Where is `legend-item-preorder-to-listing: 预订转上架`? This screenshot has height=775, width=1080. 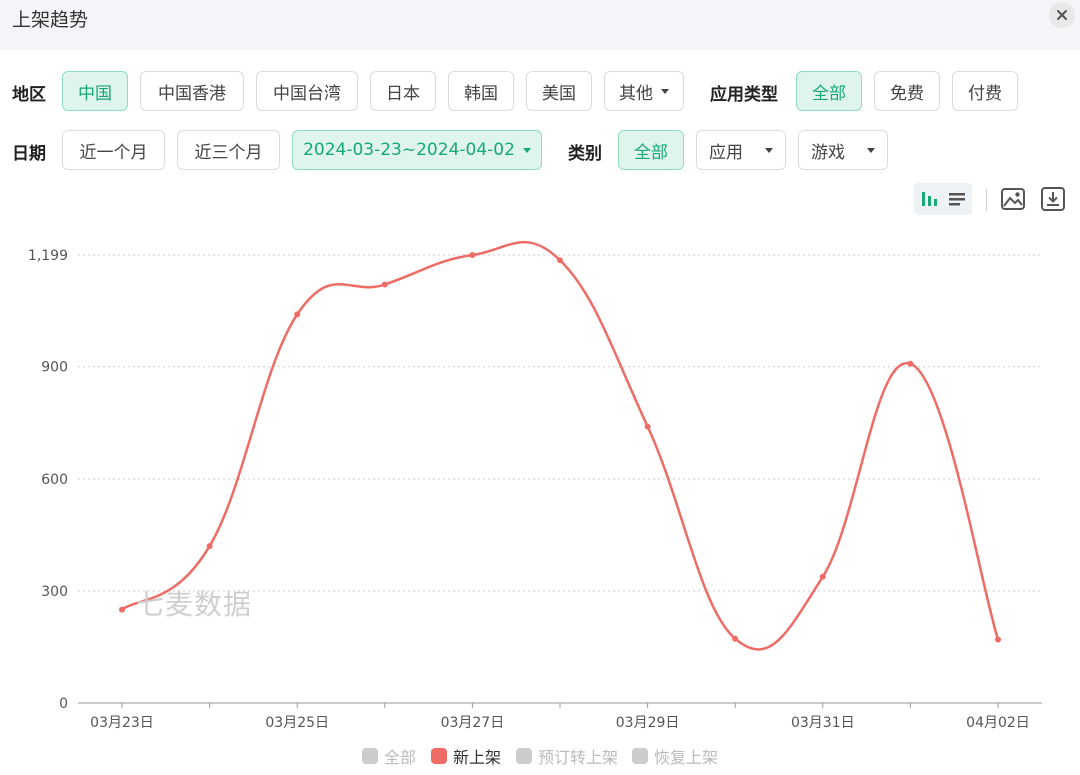
legend-item-preorder-to-listing: 预订转上架 is located at coordinates (567, 756).